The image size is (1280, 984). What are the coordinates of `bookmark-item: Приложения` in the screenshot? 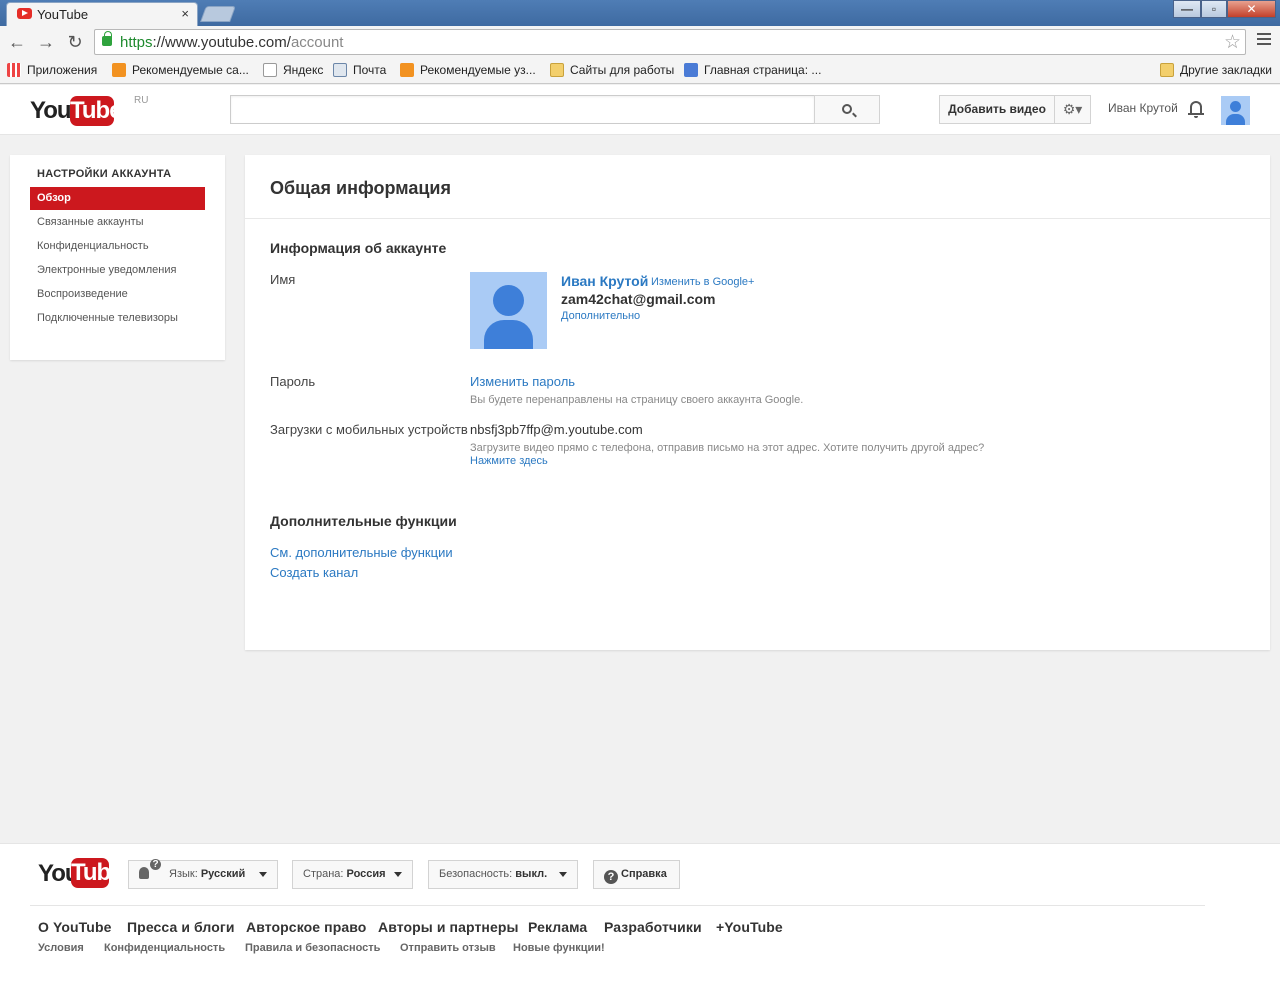 It's located at (52, 71).